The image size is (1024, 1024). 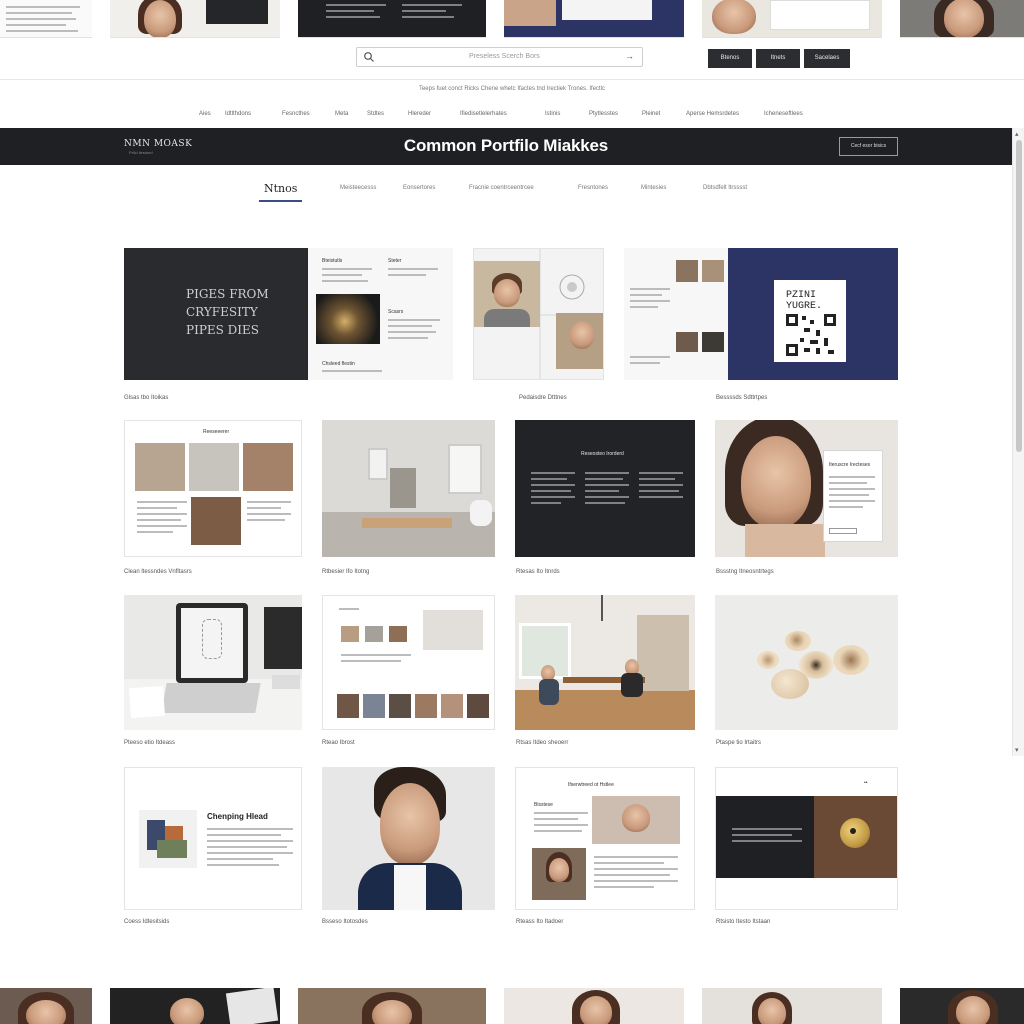 I want to click on top-thumbnail-strip, so click(x=512, y=19).